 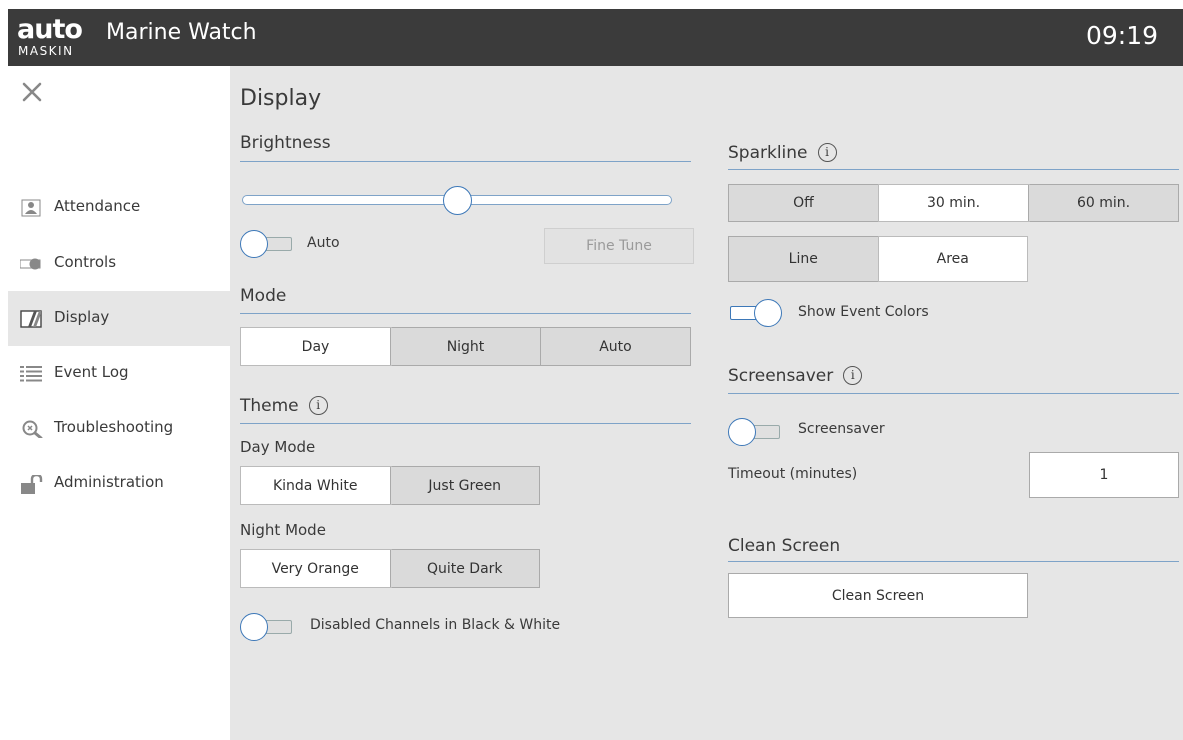 I want to click on sparkline-duration-selector: Off 30 min. 60 min., so click(x=953, y=203).